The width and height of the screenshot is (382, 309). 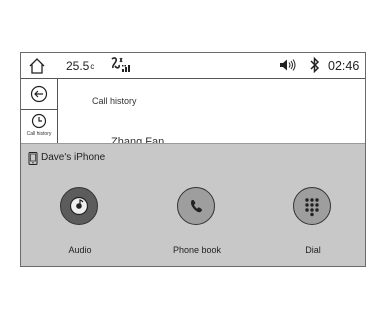 I want to click on back-button, so click(x=39, y=94).